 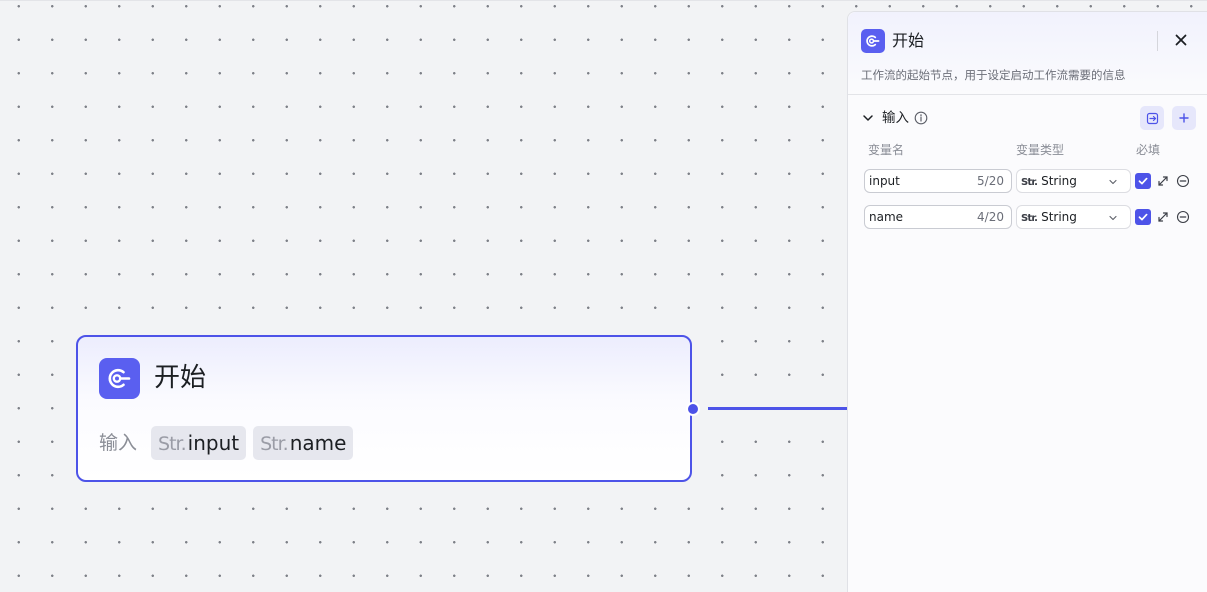 I want to click on output-port, so click(x=693, y=409).